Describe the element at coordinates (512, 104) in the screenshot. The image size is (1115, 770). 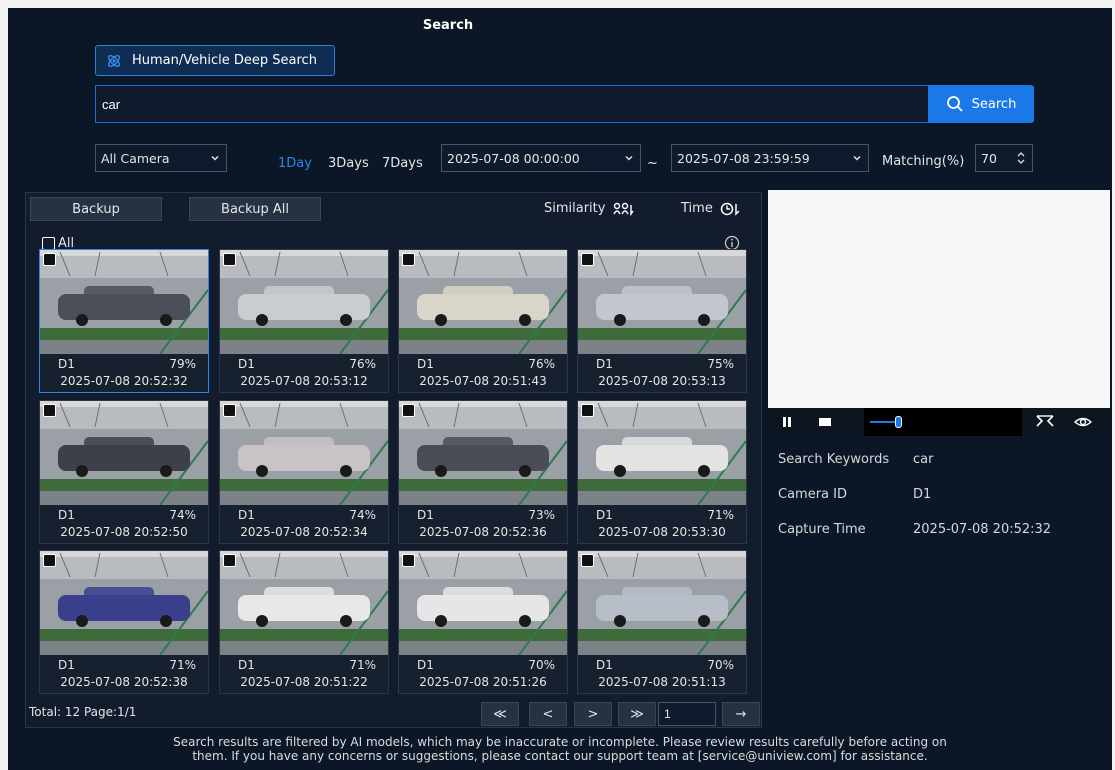
I see `search-input` at that location.